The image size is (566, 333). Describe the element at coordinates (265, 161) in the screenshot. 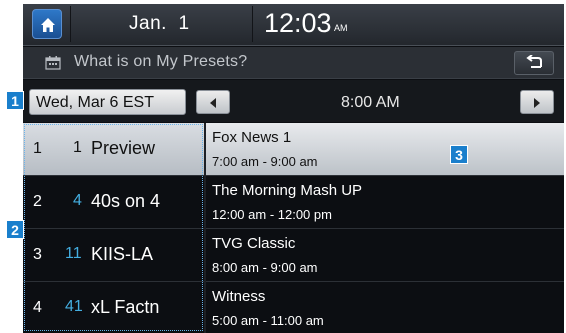

I see `program-time: 7:00 am - 9:00 am` at that location.